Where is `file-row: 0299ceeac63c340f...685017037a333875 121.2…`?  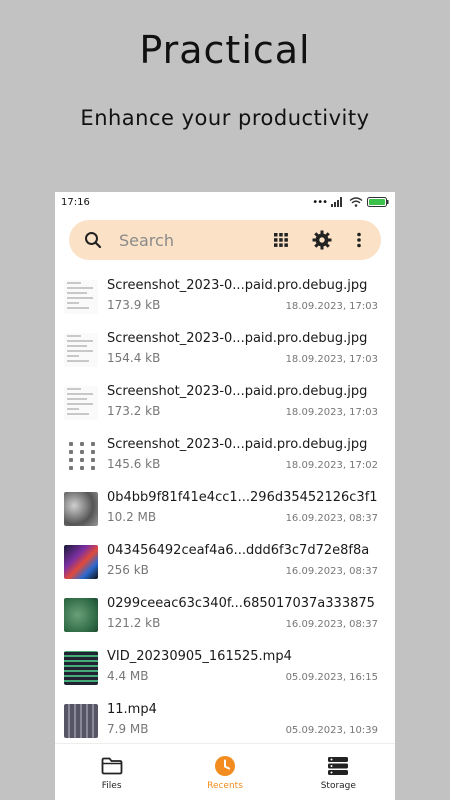
file-row: 0299ceeac63c340f...685017037a333875 121.2… is located at coordinates (225, 618).